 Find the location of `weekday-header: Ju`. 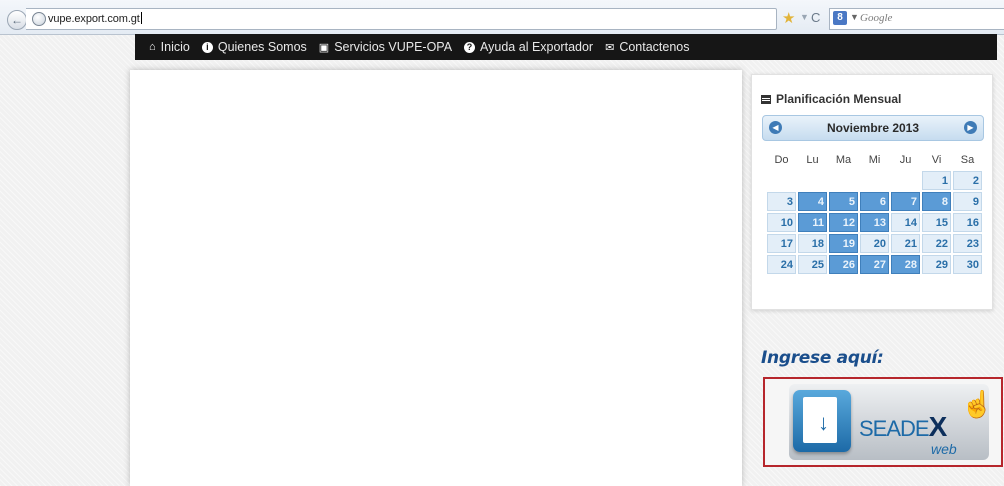

weekday-header: Ju is located at coordinates (905, 160).